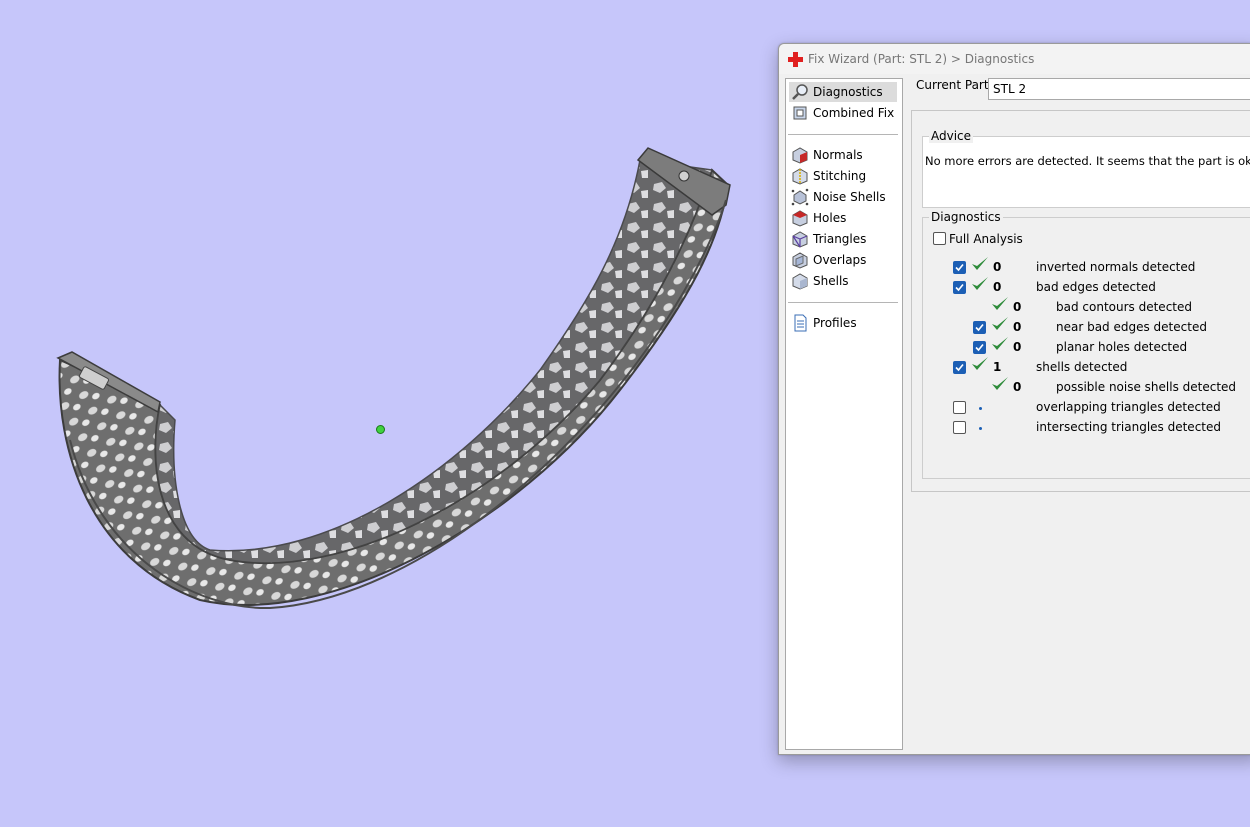  What do you see at coordinates (831, 281) in the screenshot?
I see `sidebar-item-label: Shells` at bounding box center [831, 281].